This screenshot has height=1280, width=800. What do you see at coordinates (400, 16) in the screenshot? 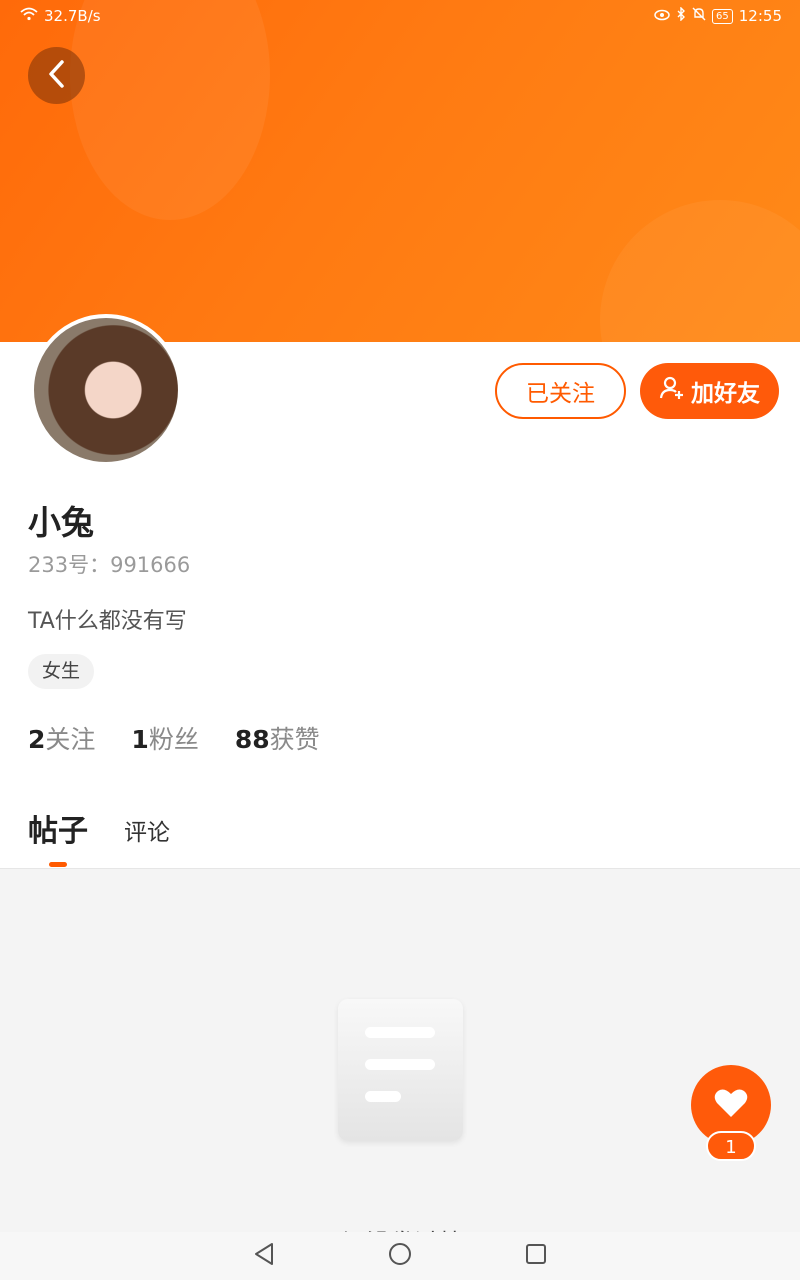
I see `status-bar: 32.7B/s 65 12:55` at bounding box center [400, 16].